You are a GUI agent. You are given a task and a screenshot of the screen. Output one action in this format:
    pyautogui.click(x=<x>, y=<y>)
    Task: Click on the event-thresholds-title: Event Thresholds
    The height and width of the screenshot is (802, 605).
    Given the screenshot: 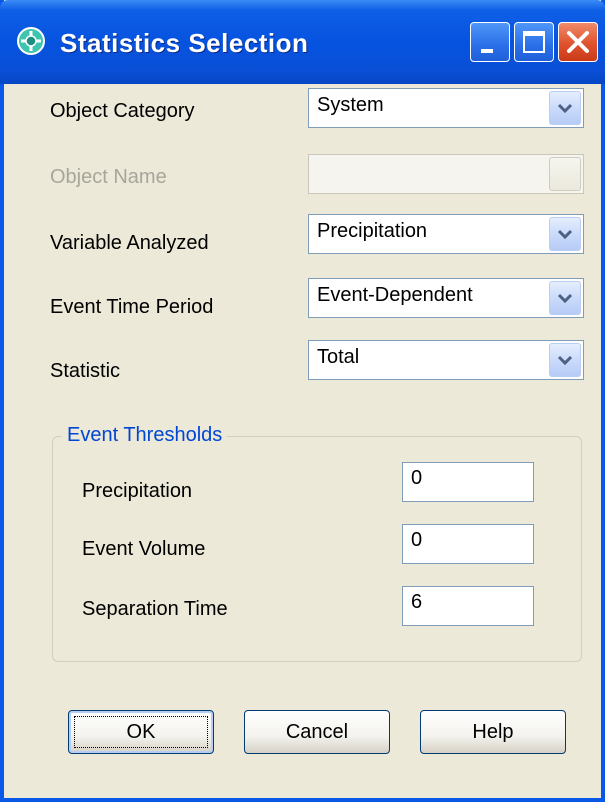 What is the action you would take?
    pyautogui.click(x=145, y=435)
    